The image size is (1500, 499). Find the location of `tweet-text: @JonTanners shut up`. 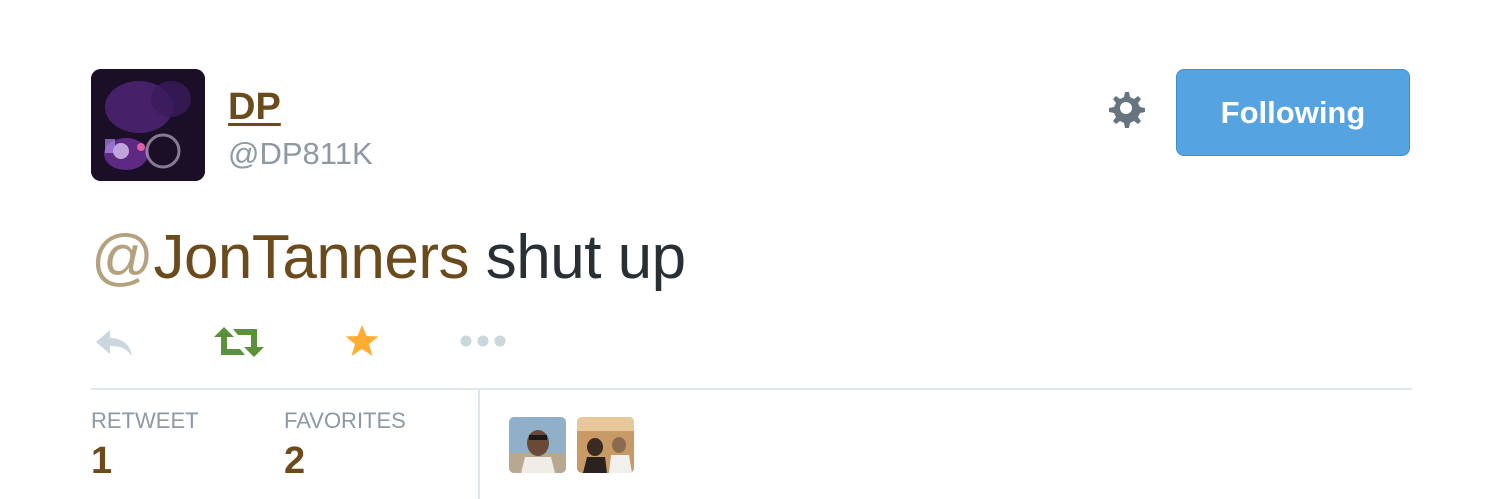

tweet-text: @JonTanners shut up is located at coordinates (388, 257).